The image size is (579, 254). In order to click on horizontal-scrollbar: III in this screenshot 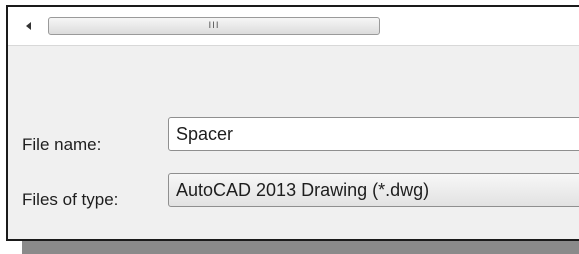, I will do `click(298, 25)`.